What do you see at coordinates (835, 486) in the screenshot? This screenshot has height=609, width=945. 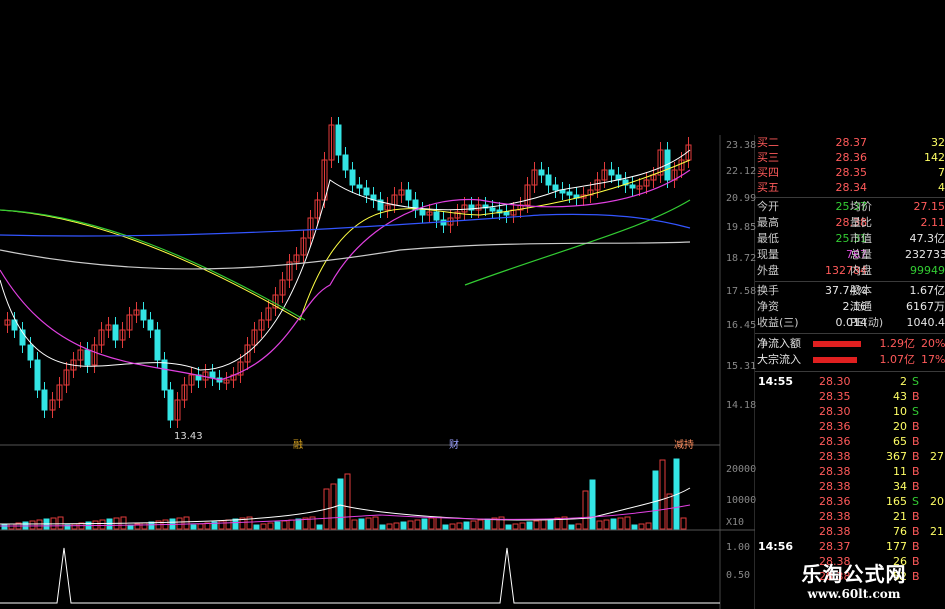 I see `tick-price: 28.38` at bounding box center [835, 486].